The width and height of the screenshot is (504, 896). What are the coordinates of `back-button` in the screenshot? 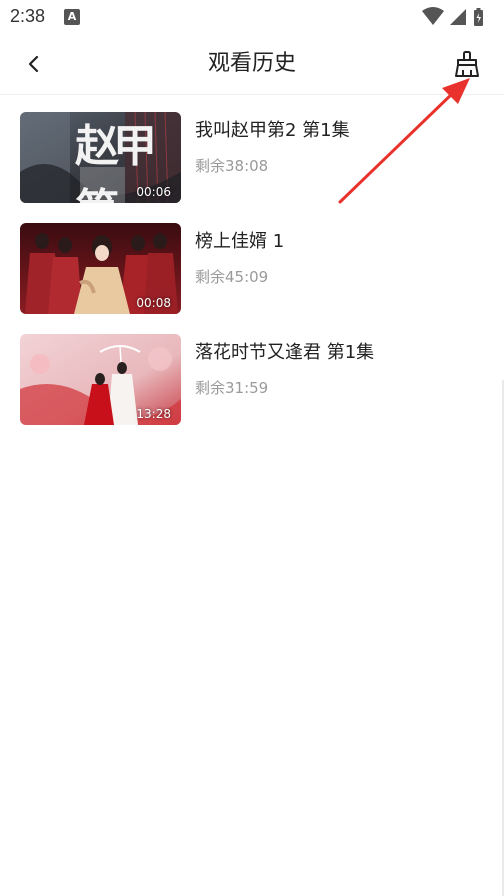 It's located at (34, 64).